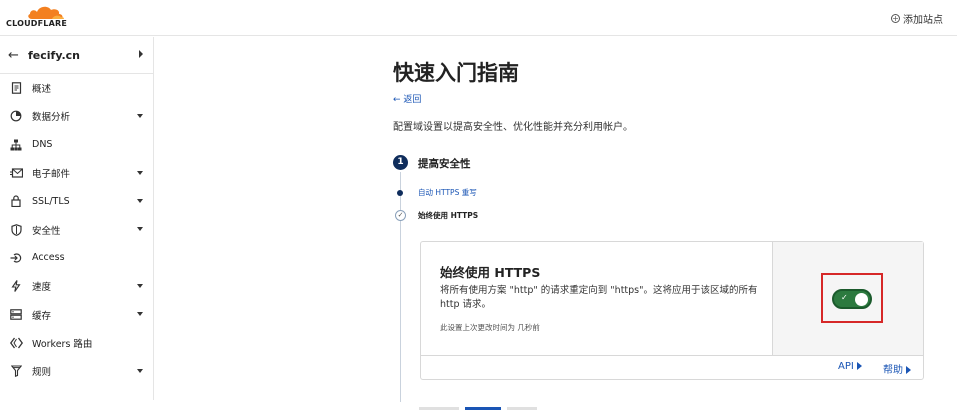 This screenshot has width=957, height=414. Describe the element at coordinates (54, 55) in the screenshot. I see `domain-name: fecify.cn` at that location.